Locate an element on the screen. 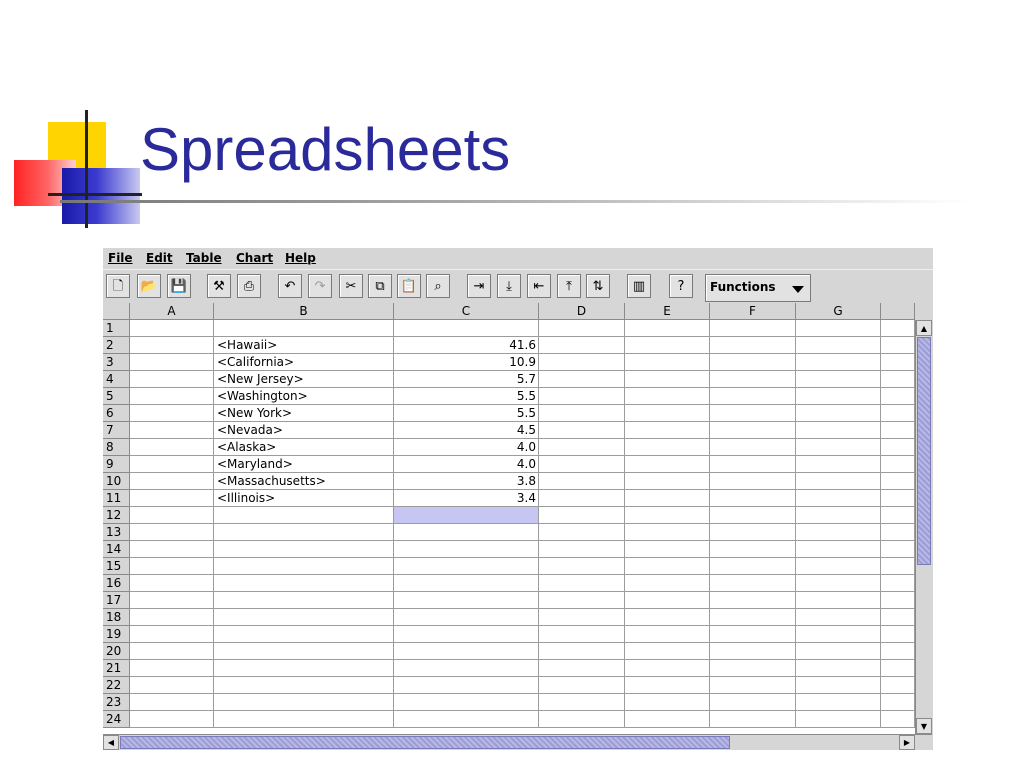  cell-b8: <Alaska> is located at coordinates (304, 447).